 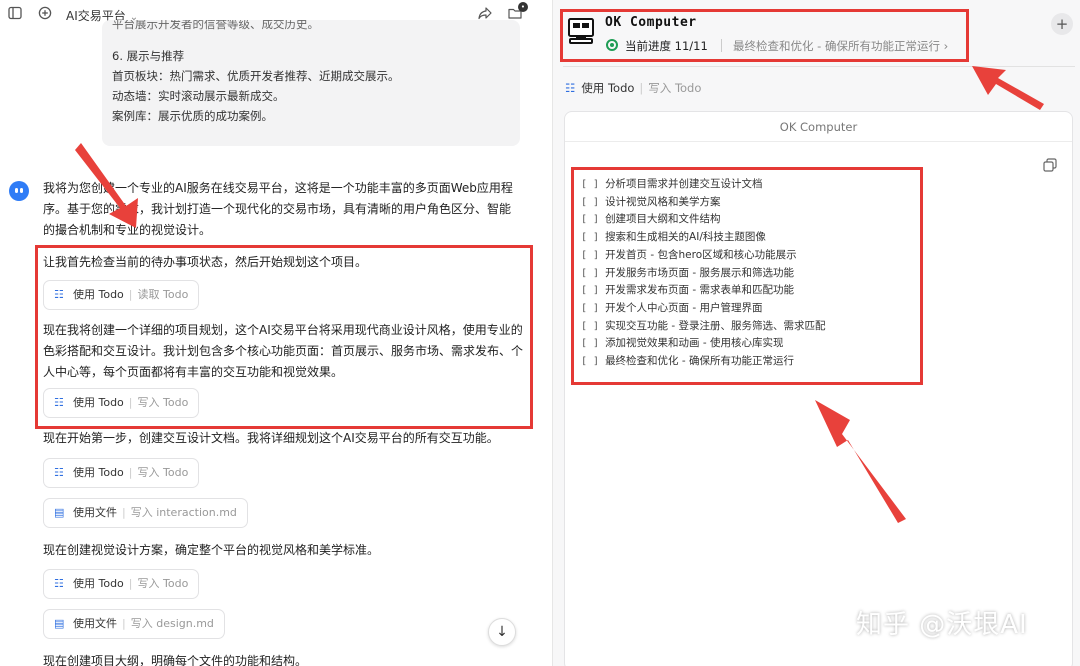 I want to click on progress-task-text: 最终检查和优化 - 确保所有功能正常运行, so click(x=836, y=46).